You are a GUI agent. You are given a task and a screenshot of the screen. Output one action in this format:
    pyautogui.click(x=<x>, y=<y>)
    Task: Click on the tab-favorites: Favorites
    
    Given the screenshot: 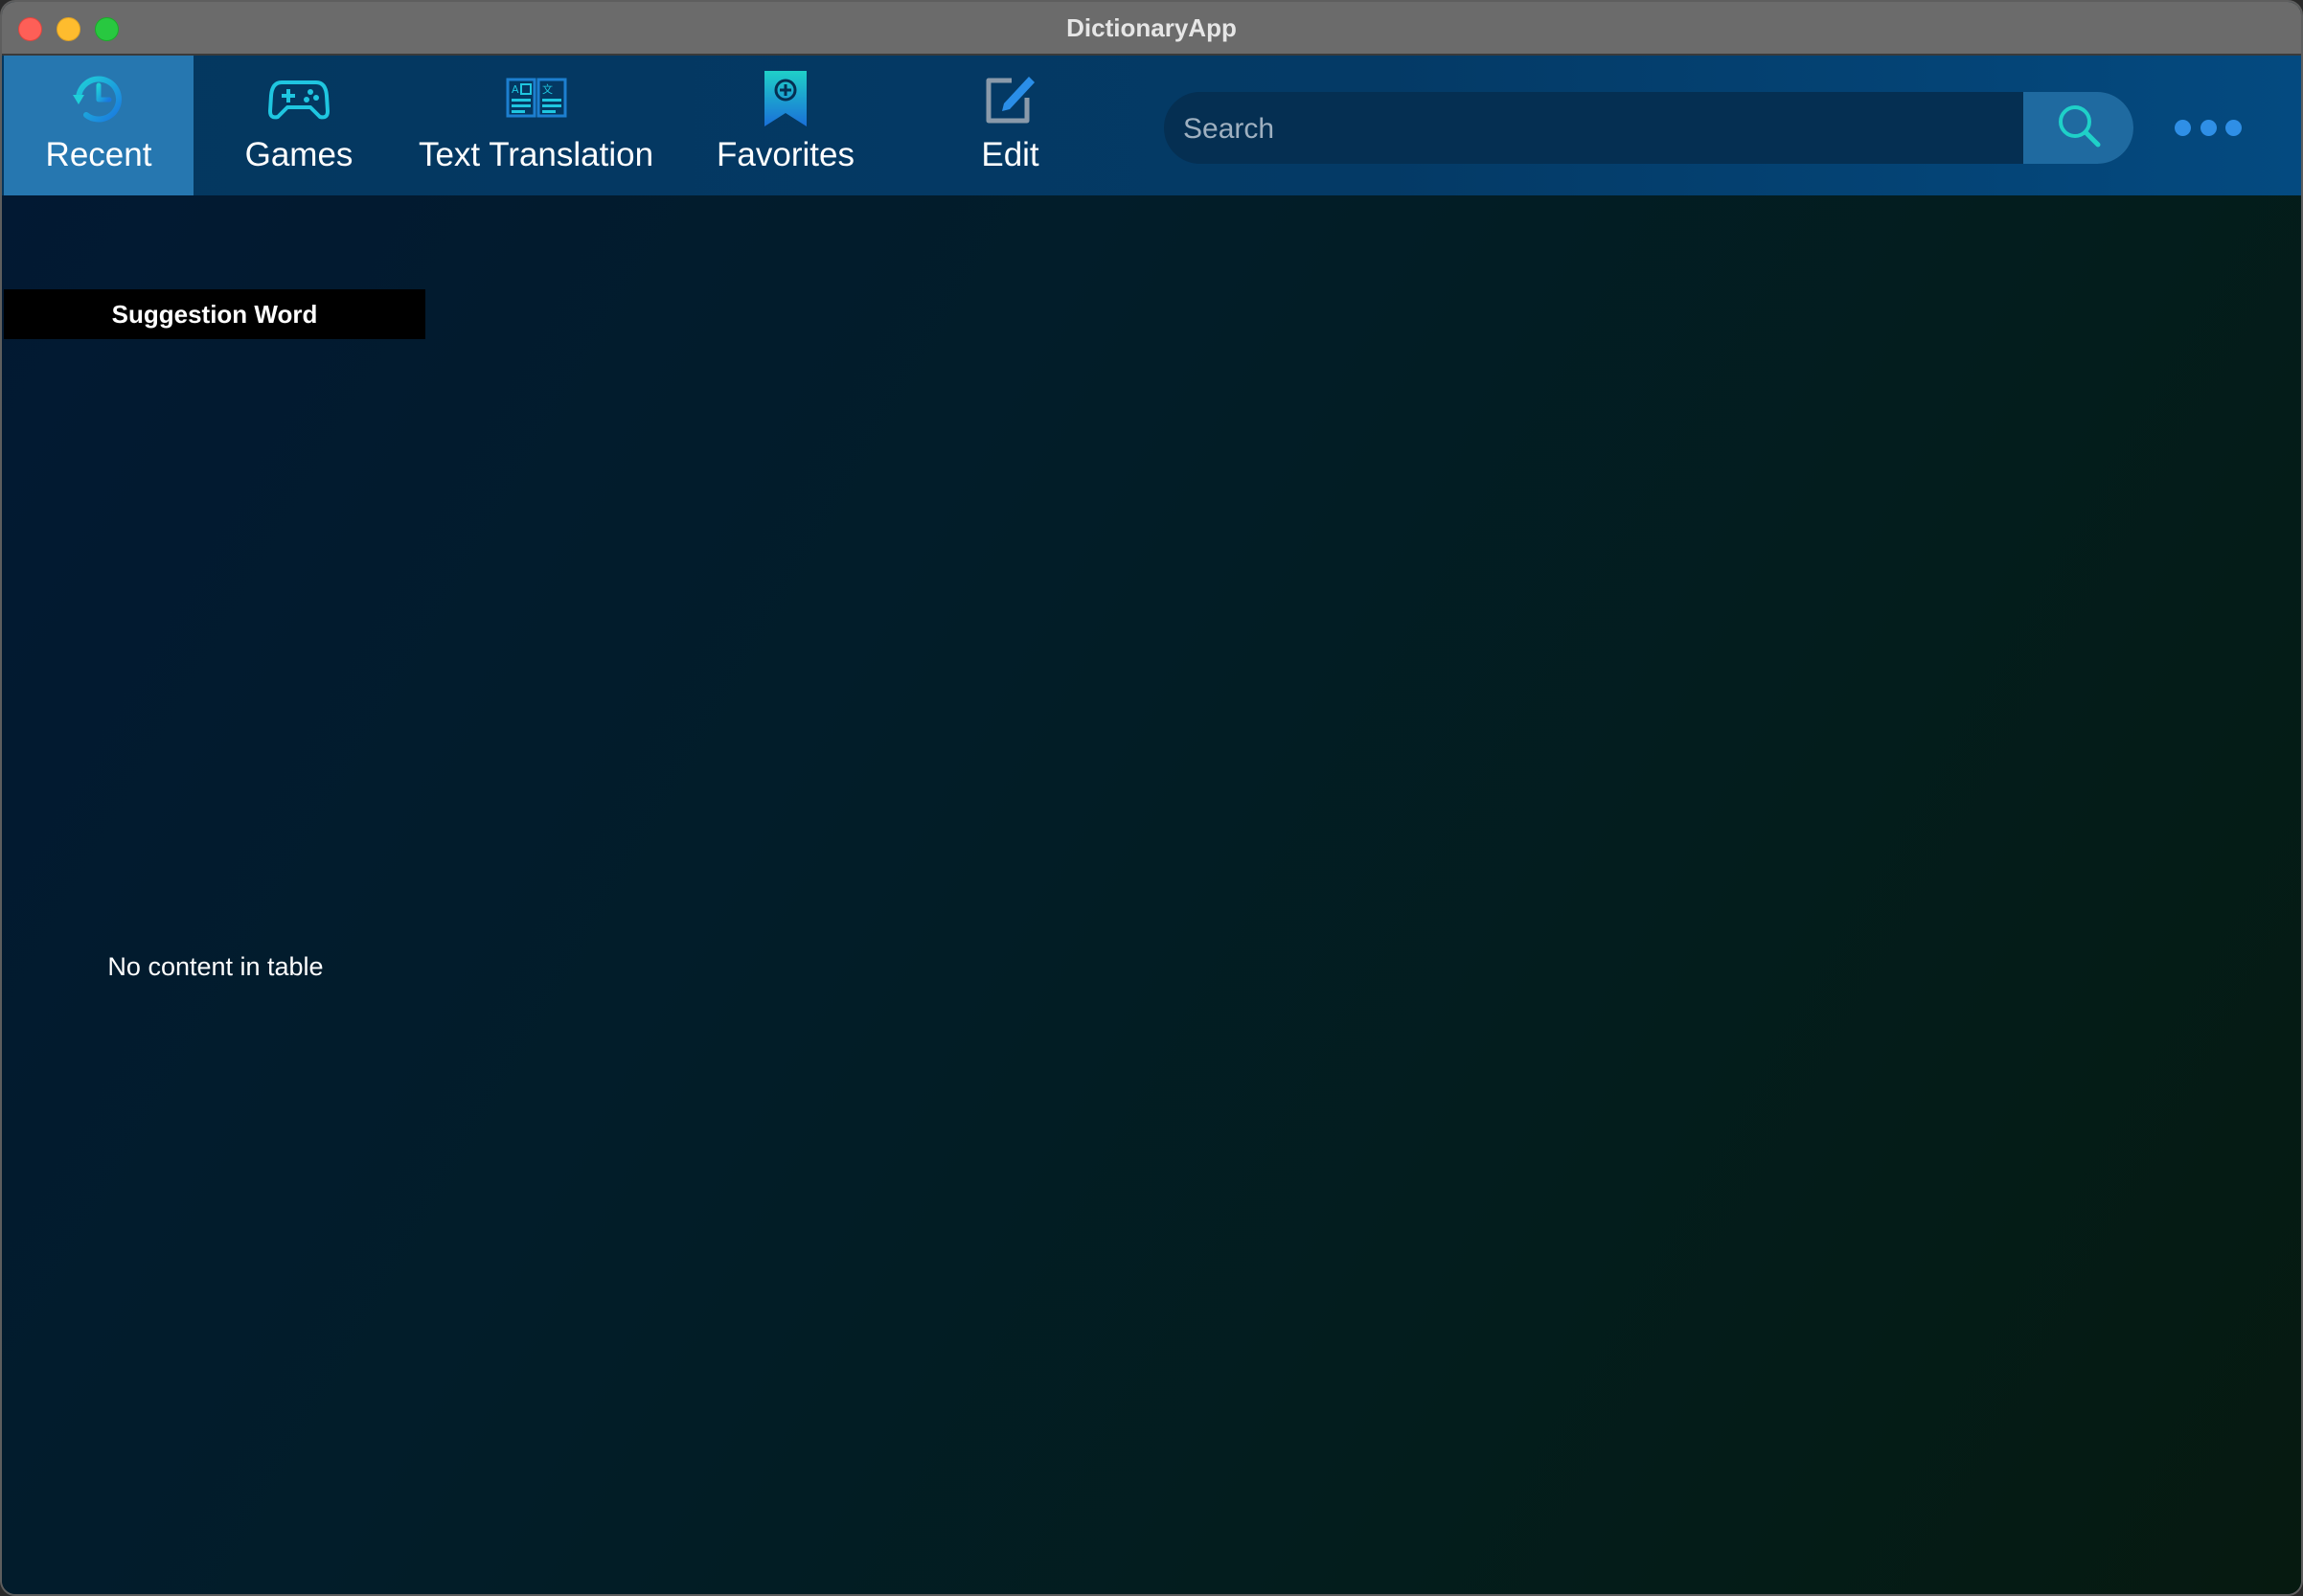 What is the action you would take?
    pyautogui.click(x=785, y=125)
    